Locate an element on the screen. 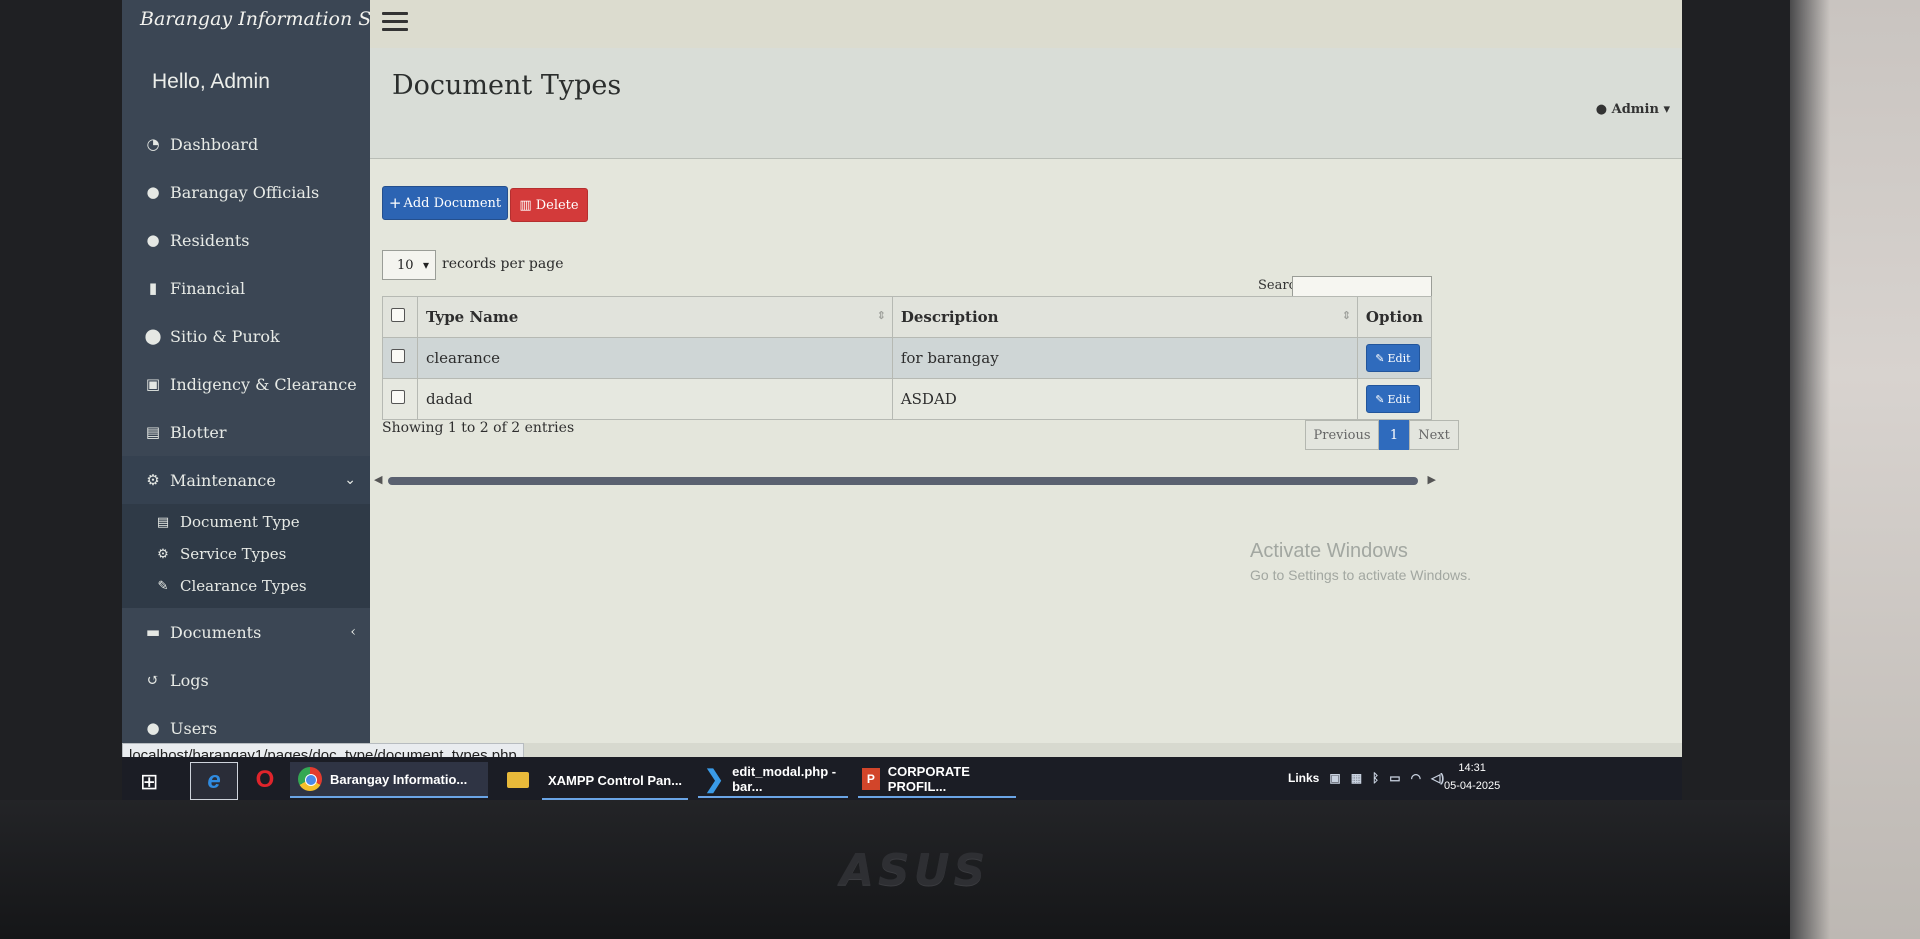 The image size is (1920, 939). clock-date: 05-04-2025 is located at coordinates (1472, 786).